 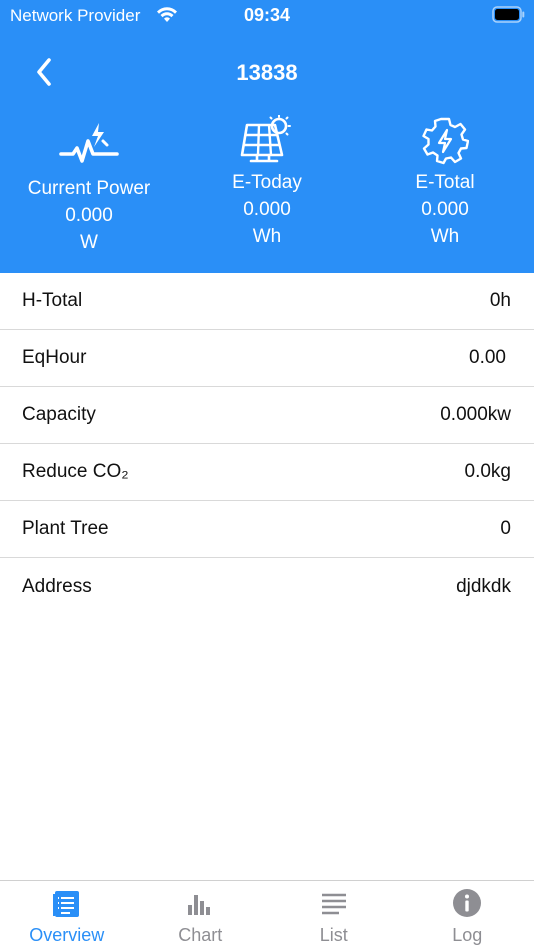 What do you see at coordinates (54, 357) in the screenshot?
I see `detail-label: EqHour` at bounding box center [54, 357].